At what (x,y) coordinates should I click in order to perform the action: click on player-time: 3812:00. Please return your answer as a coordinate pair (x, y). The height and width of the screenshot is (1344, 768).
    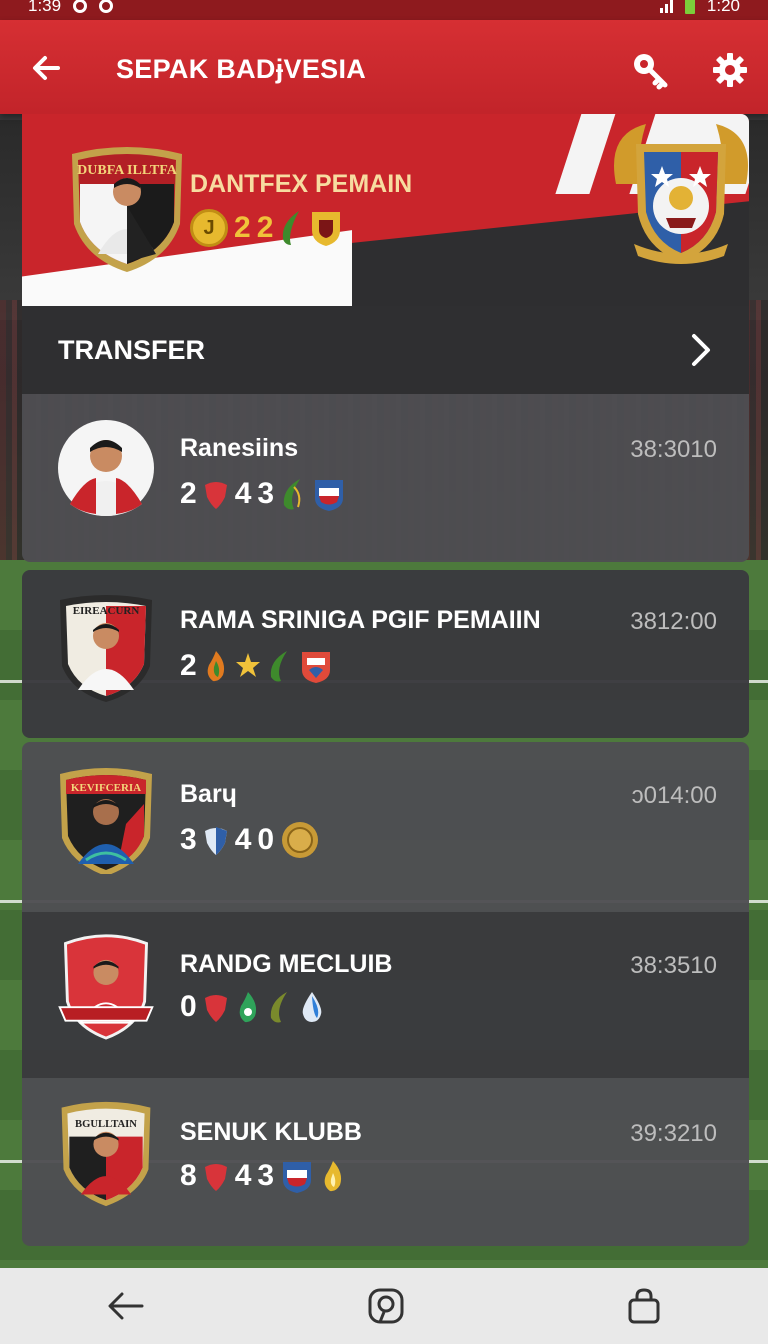
    Looking at the image, I should click on (673, 621).